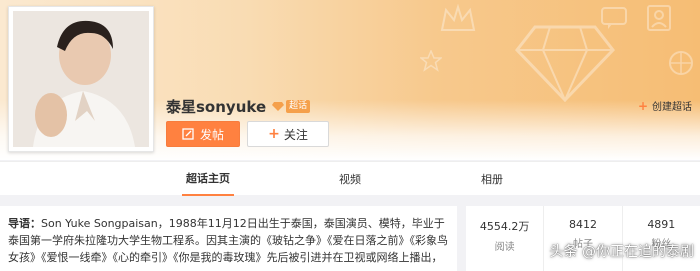  I want to click on follow-button: + 关注, so click(288, 134).